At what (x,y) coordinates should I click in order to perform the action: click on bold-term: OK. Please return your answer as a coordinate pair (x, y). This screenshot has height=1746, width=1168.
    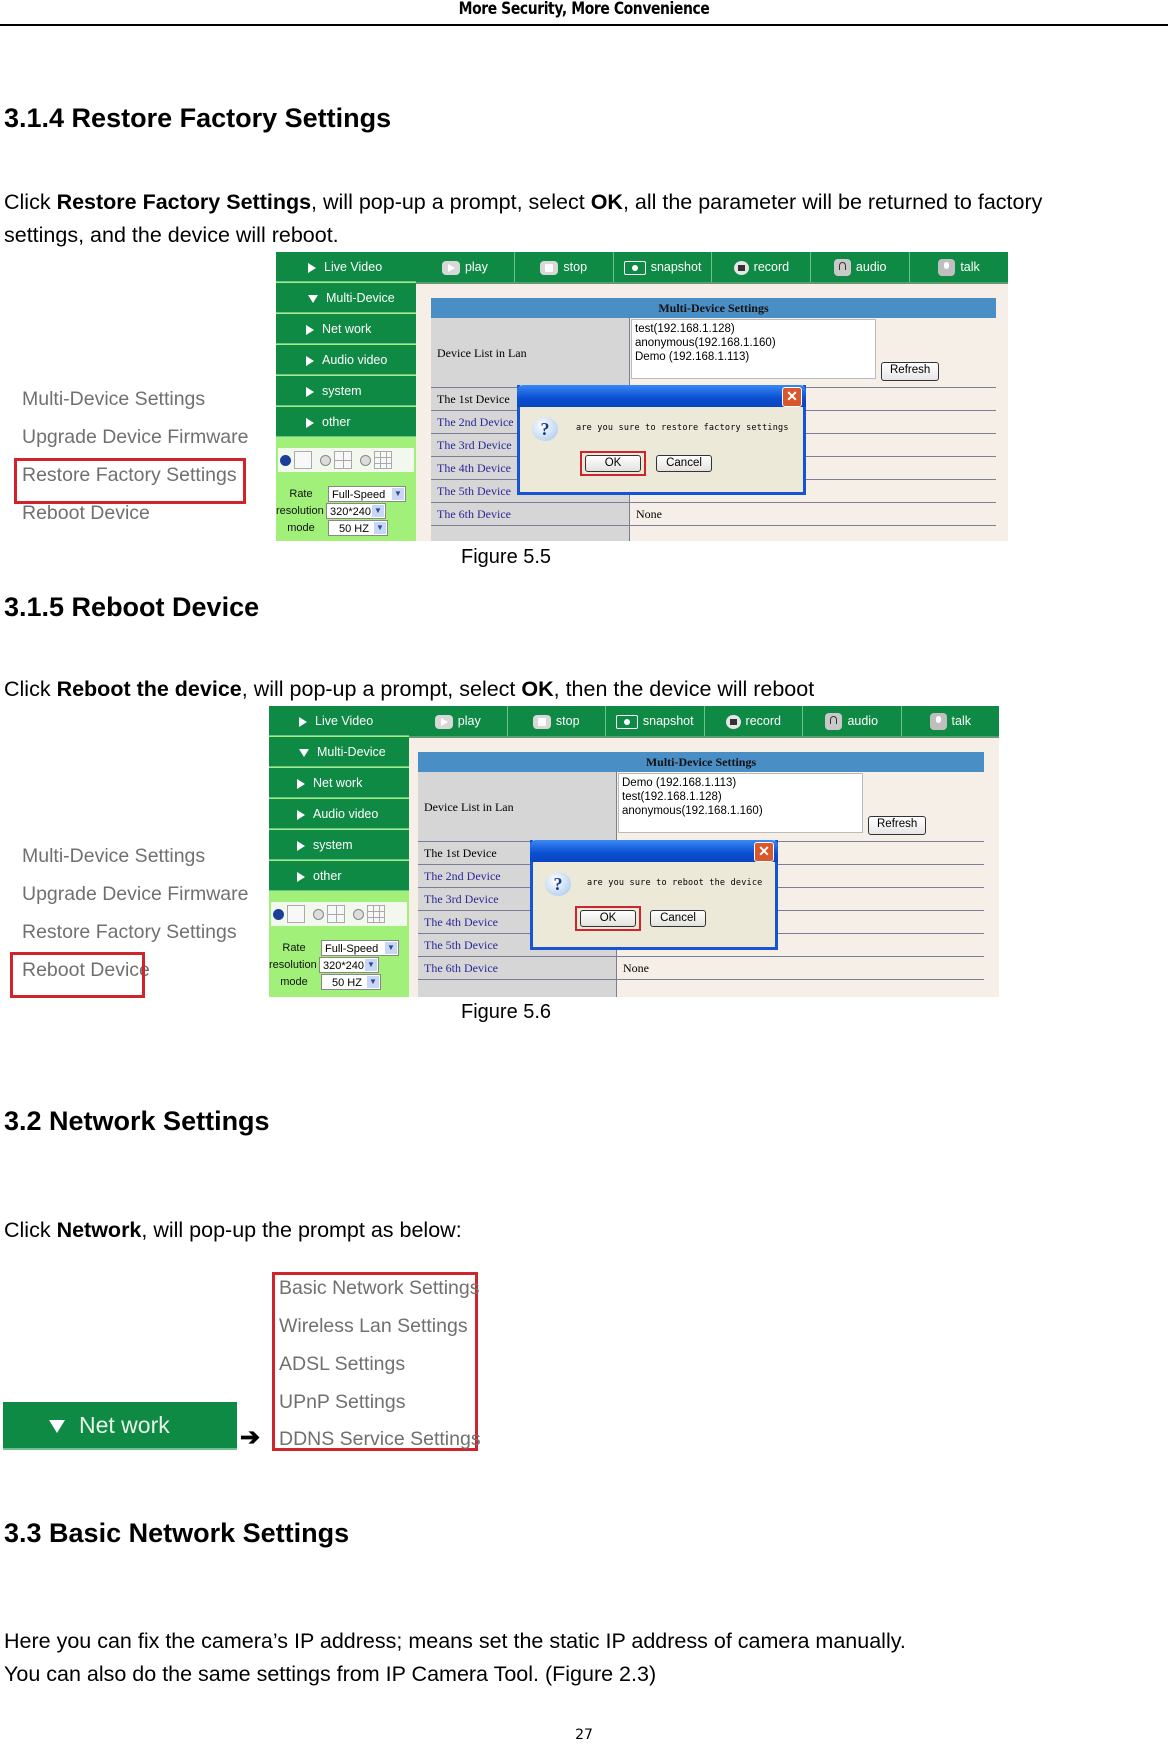
    Looking at the image, I should click on (537, 689).